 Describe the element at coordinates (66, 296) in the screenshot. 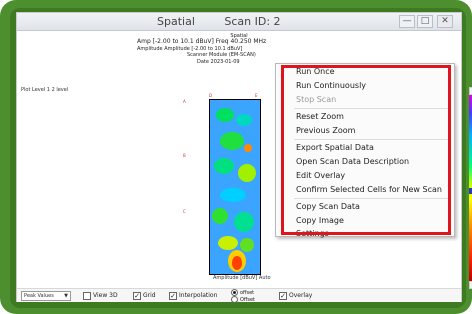

I see `chevron-down-icon: ▼` at that location.